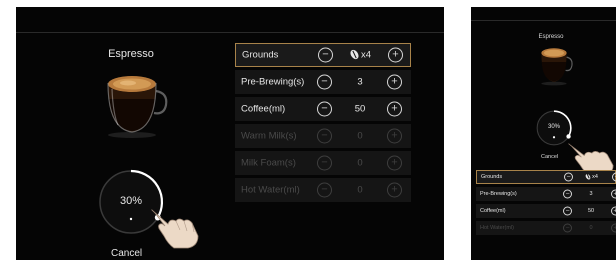 This screenshot has width=616, height=260. Describe the element at coordinates (553, 127) in the screenshot. I see `progress-percent: 30%` at that location.